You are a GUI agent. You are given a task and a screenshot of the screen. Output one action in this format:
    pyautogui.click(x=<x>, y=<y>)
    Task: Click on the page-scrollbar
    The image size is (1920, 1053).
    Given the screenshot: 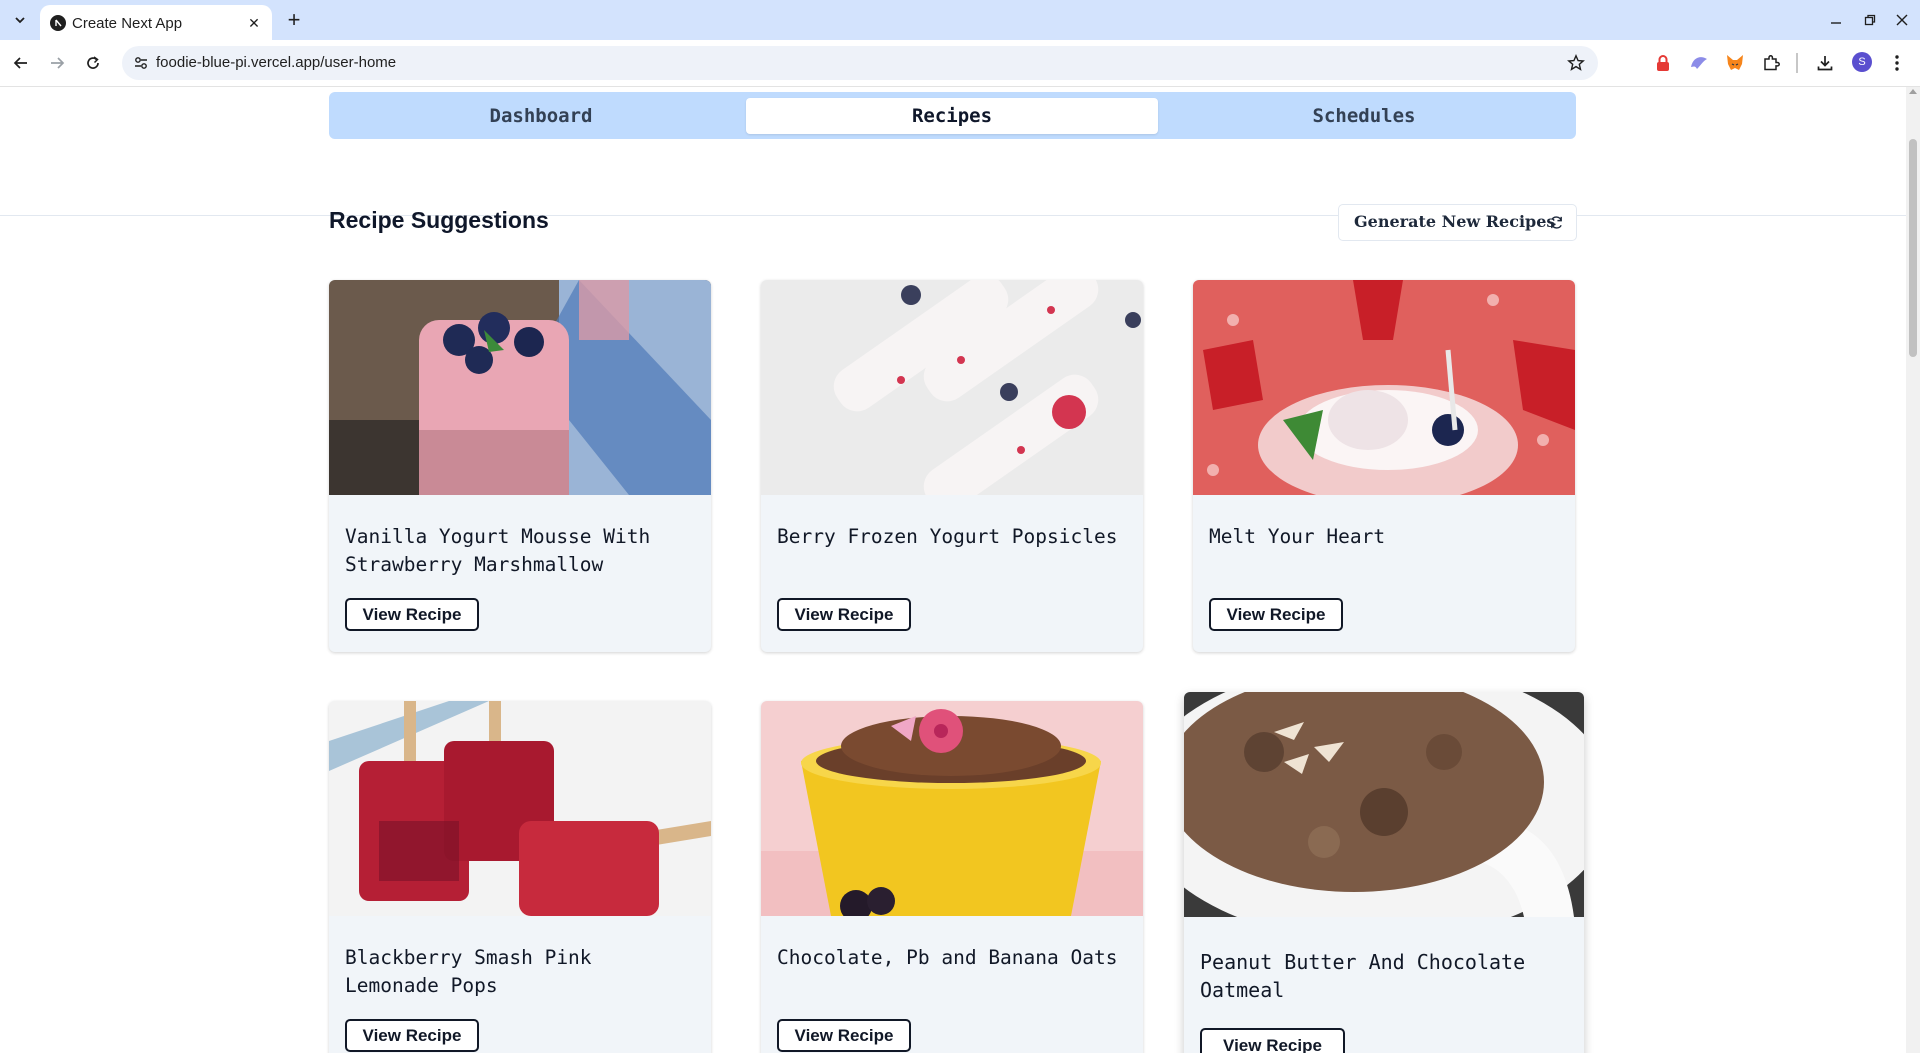 What is the action you would take?
    pyautogui.click(x=1913, y=570)
    